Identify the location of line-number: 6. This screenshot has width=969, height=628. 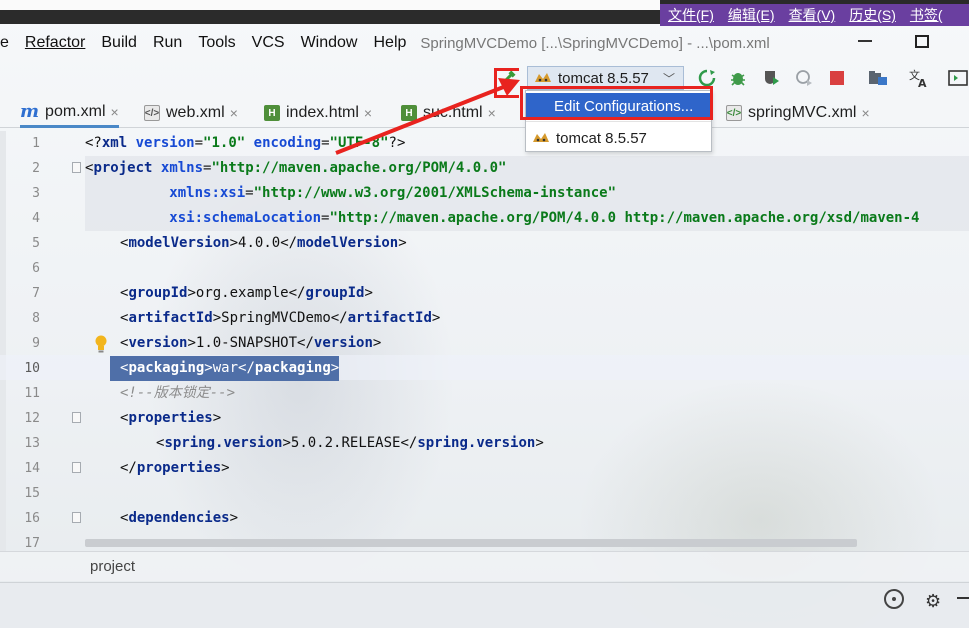
(36, 268).